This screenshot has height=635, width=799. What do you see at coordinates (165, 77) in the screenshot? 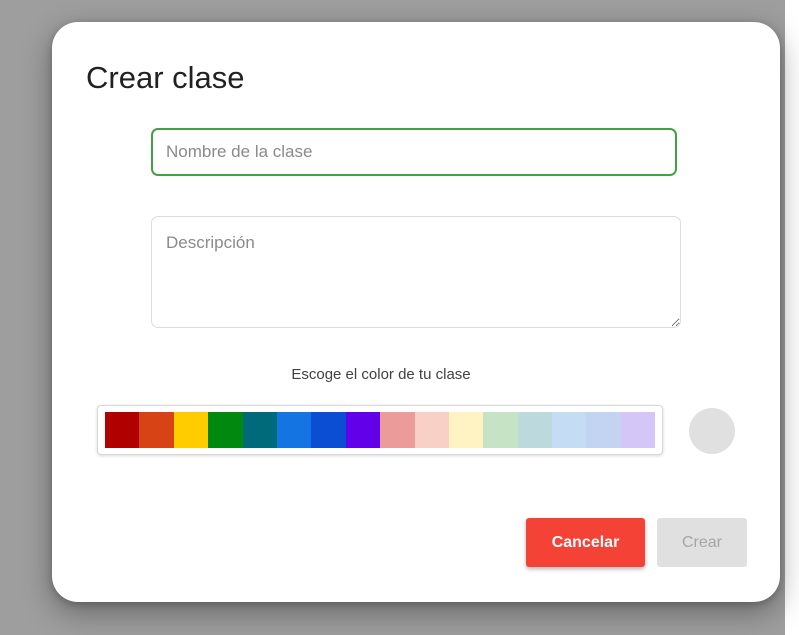
I see `dialog-title: Crear clase` at bounding box center [165, 77].